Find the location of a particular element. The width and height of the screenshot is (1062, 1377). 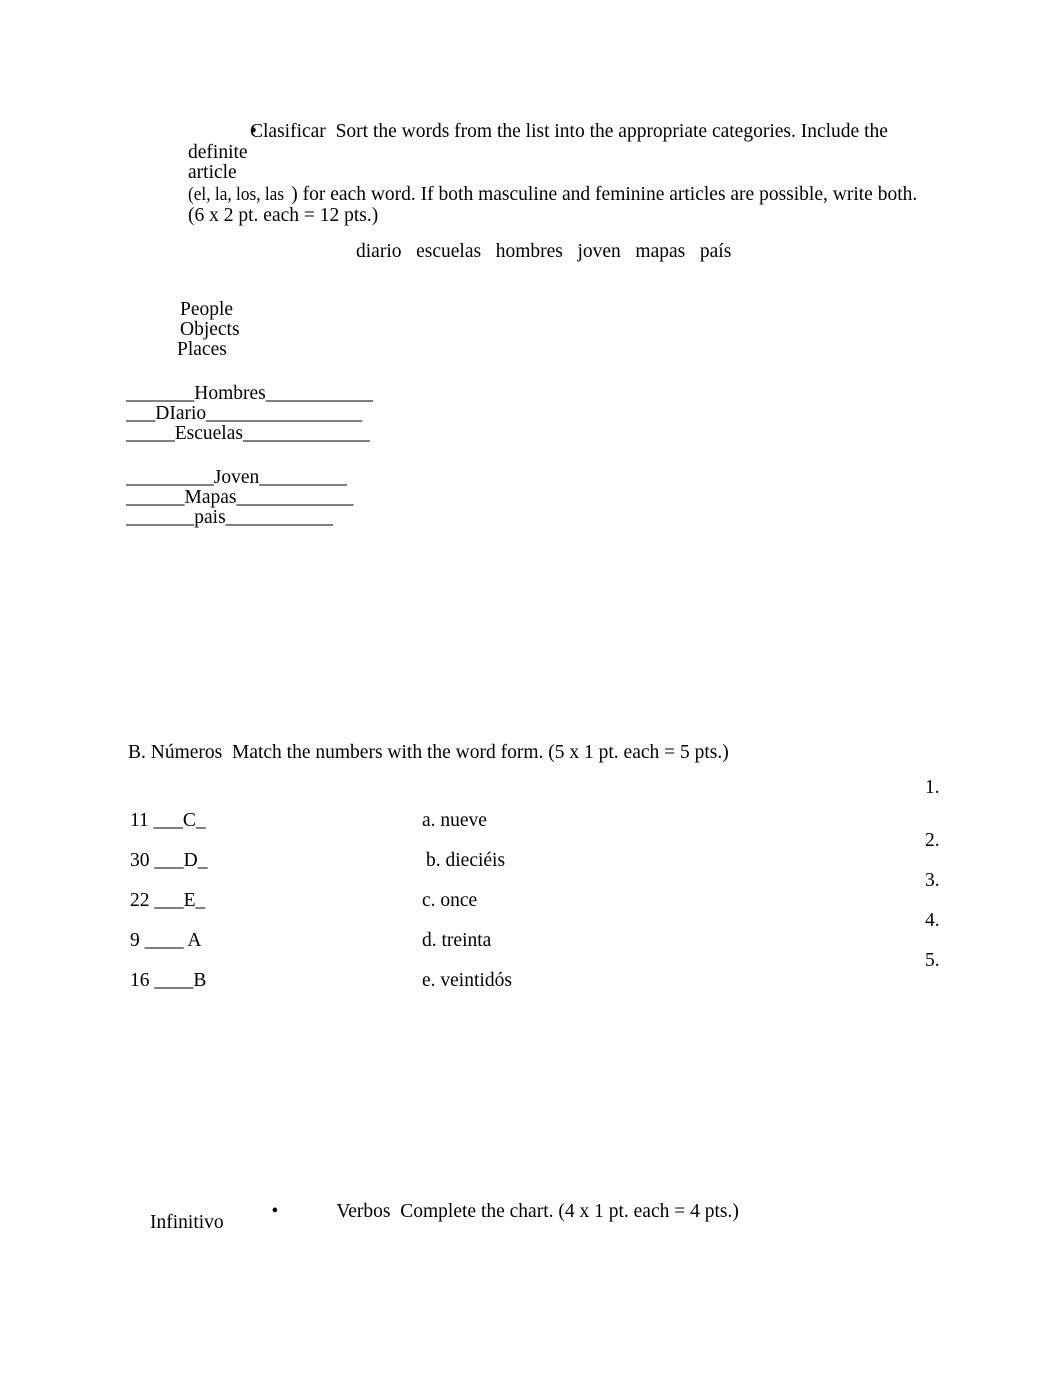

match-item-number: 30 ___D_ is located at coordinates (168, 861).